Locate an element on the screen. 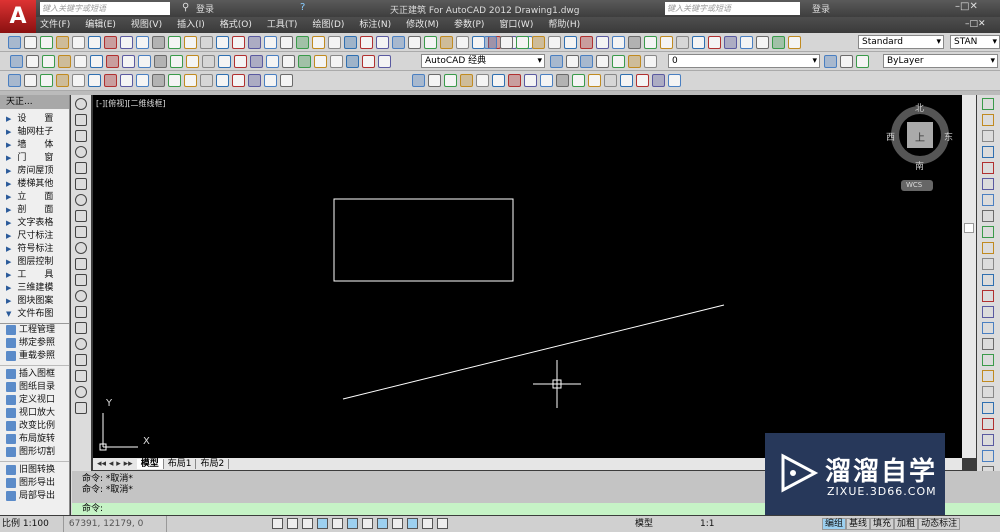 The width and height of the screenshot is (1000, 532). palette-tool: 局部导出 is located at coordinates (34, 496).